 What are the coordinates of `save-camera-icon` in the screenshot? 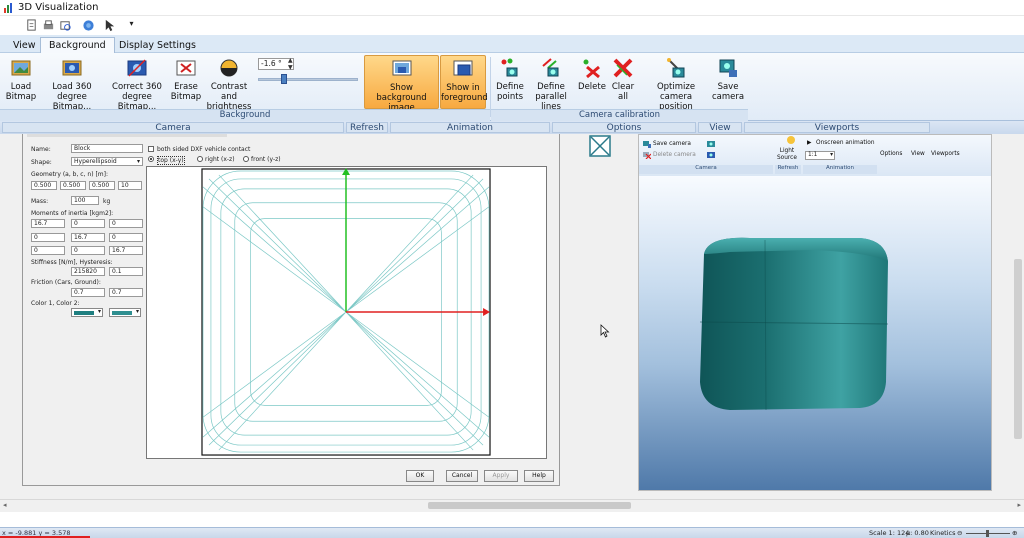 It's located at (728, 68).